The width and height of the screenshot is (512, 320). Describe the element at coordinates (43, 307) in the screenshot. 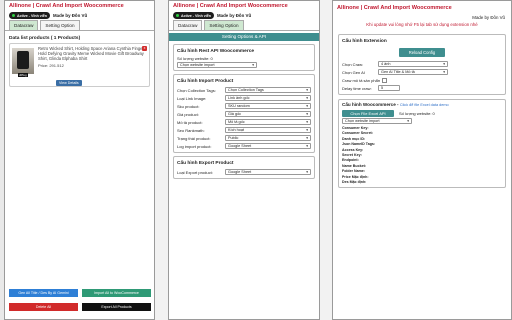

I see `delete-all-button: Delete All` at that location.